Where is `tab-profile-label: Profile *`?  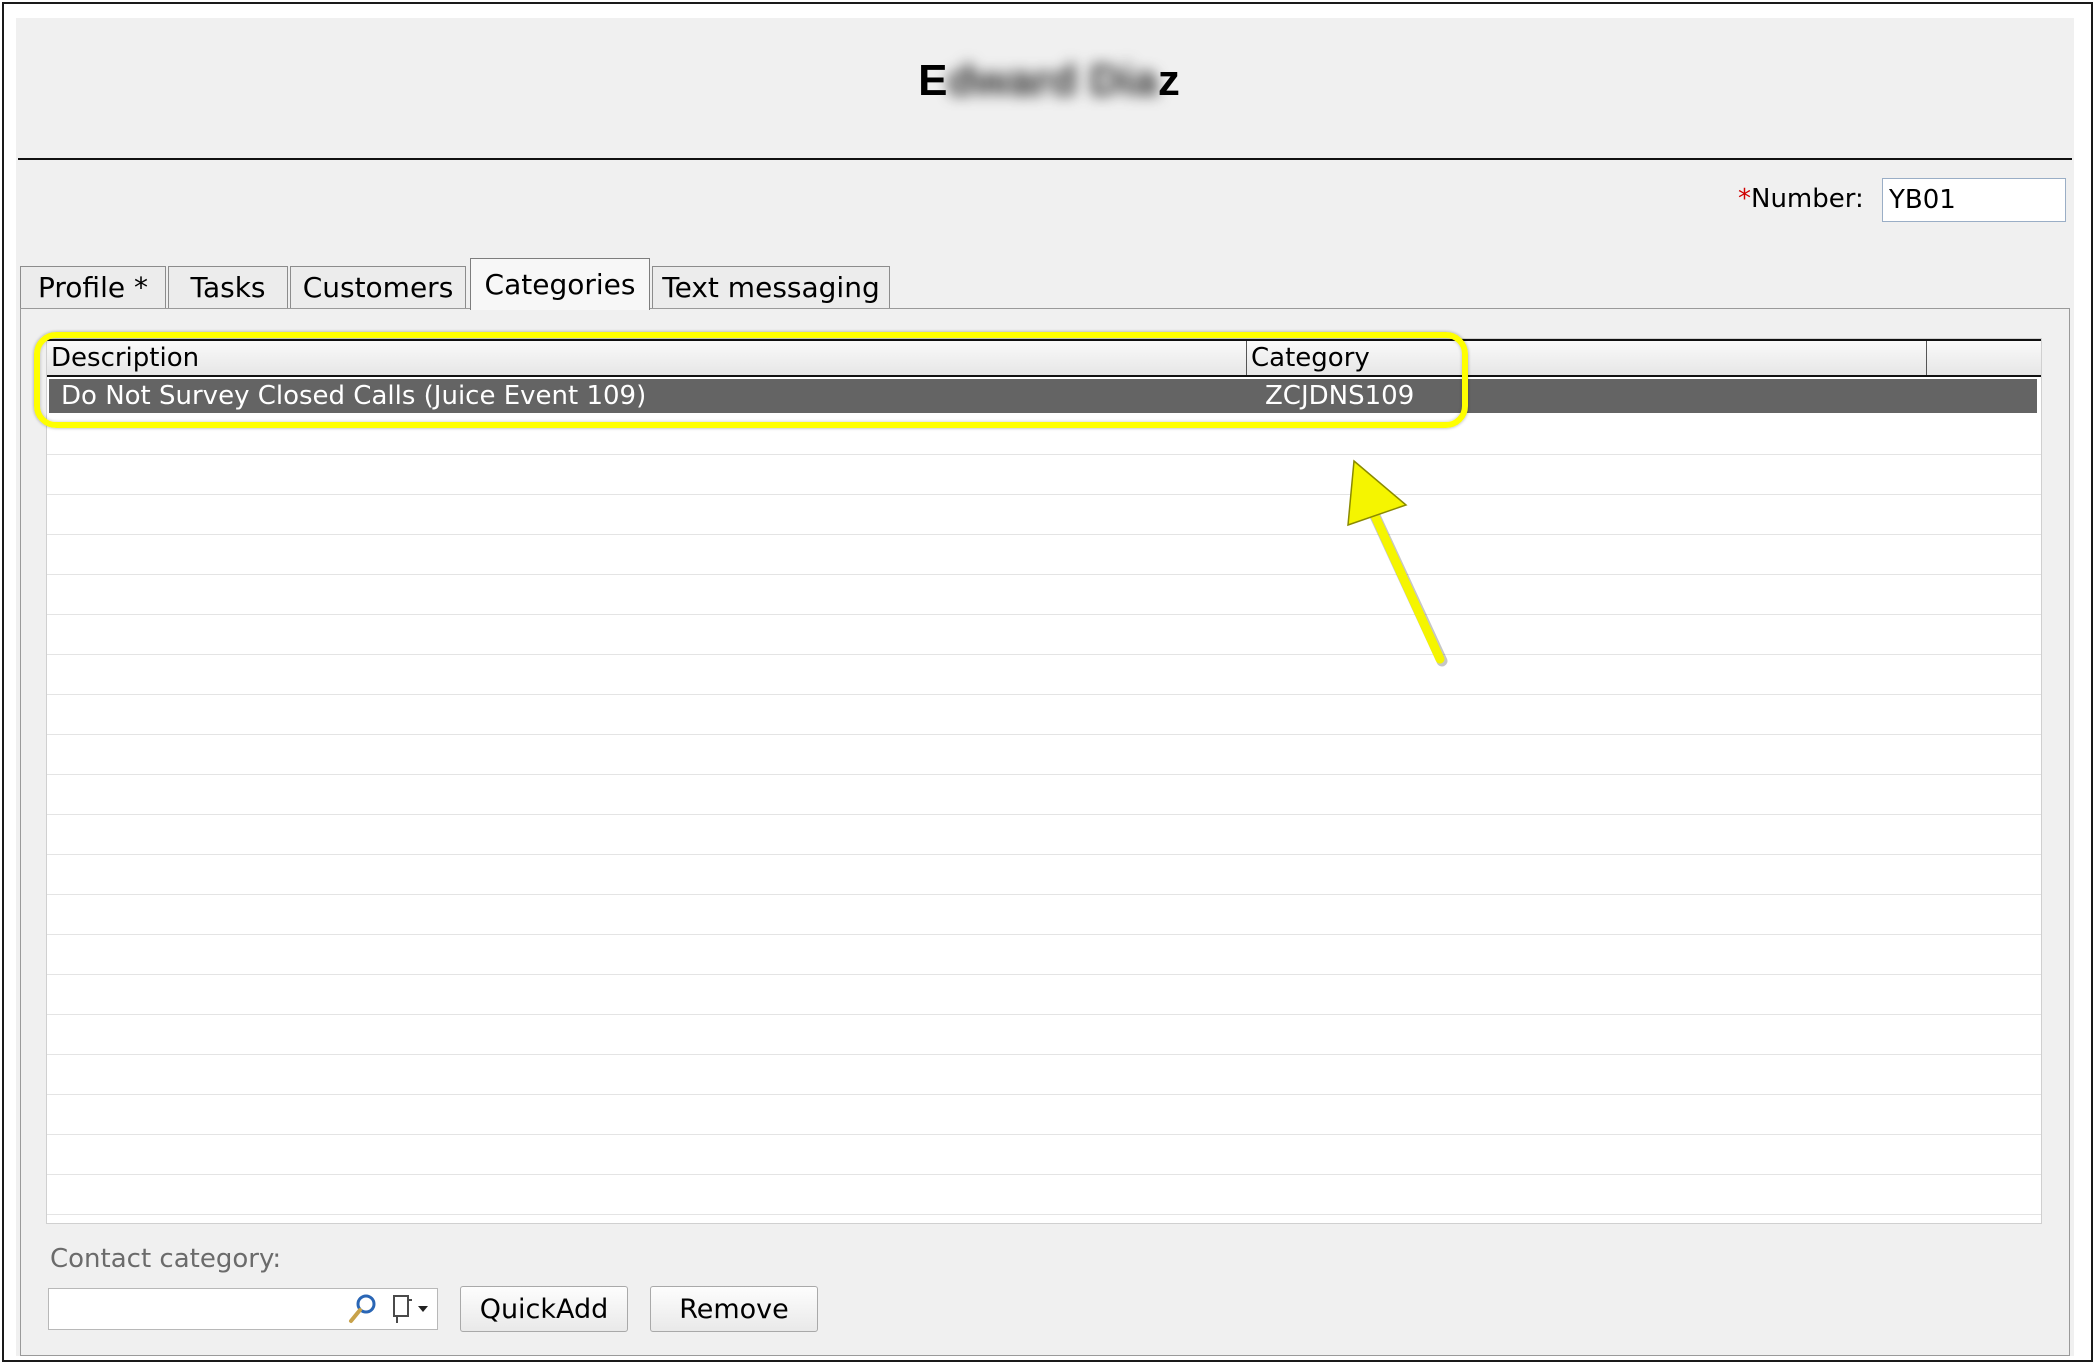 tab-profile-label: Profile * is located at coordinates (93, 287).